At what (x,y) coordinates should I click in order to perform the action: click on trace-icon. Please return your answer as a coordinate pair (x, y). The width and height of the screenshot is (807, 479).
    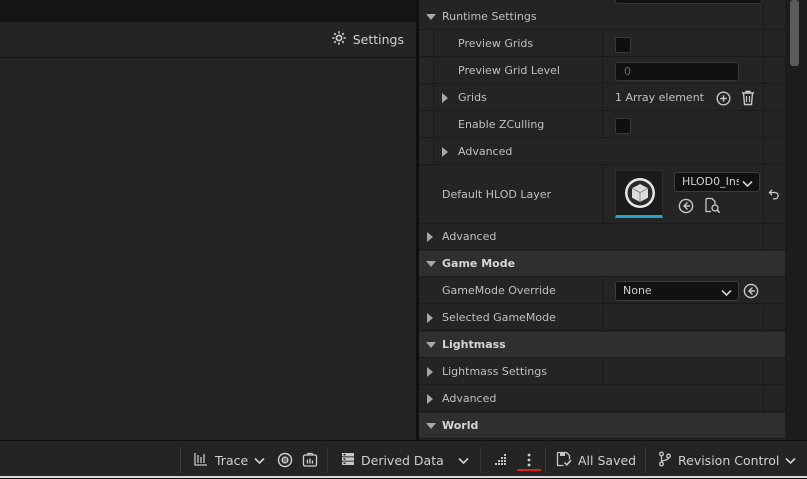
    Looking at the image, I should click on (201, 460).